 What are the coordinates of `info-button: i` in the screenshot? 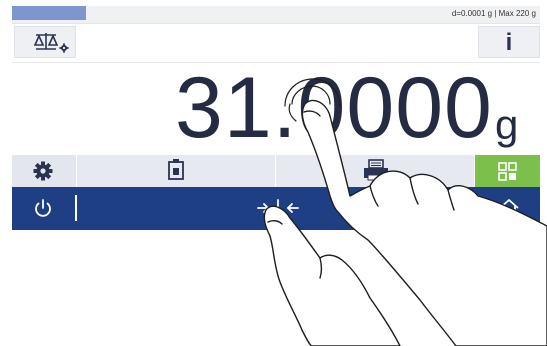 It's located at (509, 42).